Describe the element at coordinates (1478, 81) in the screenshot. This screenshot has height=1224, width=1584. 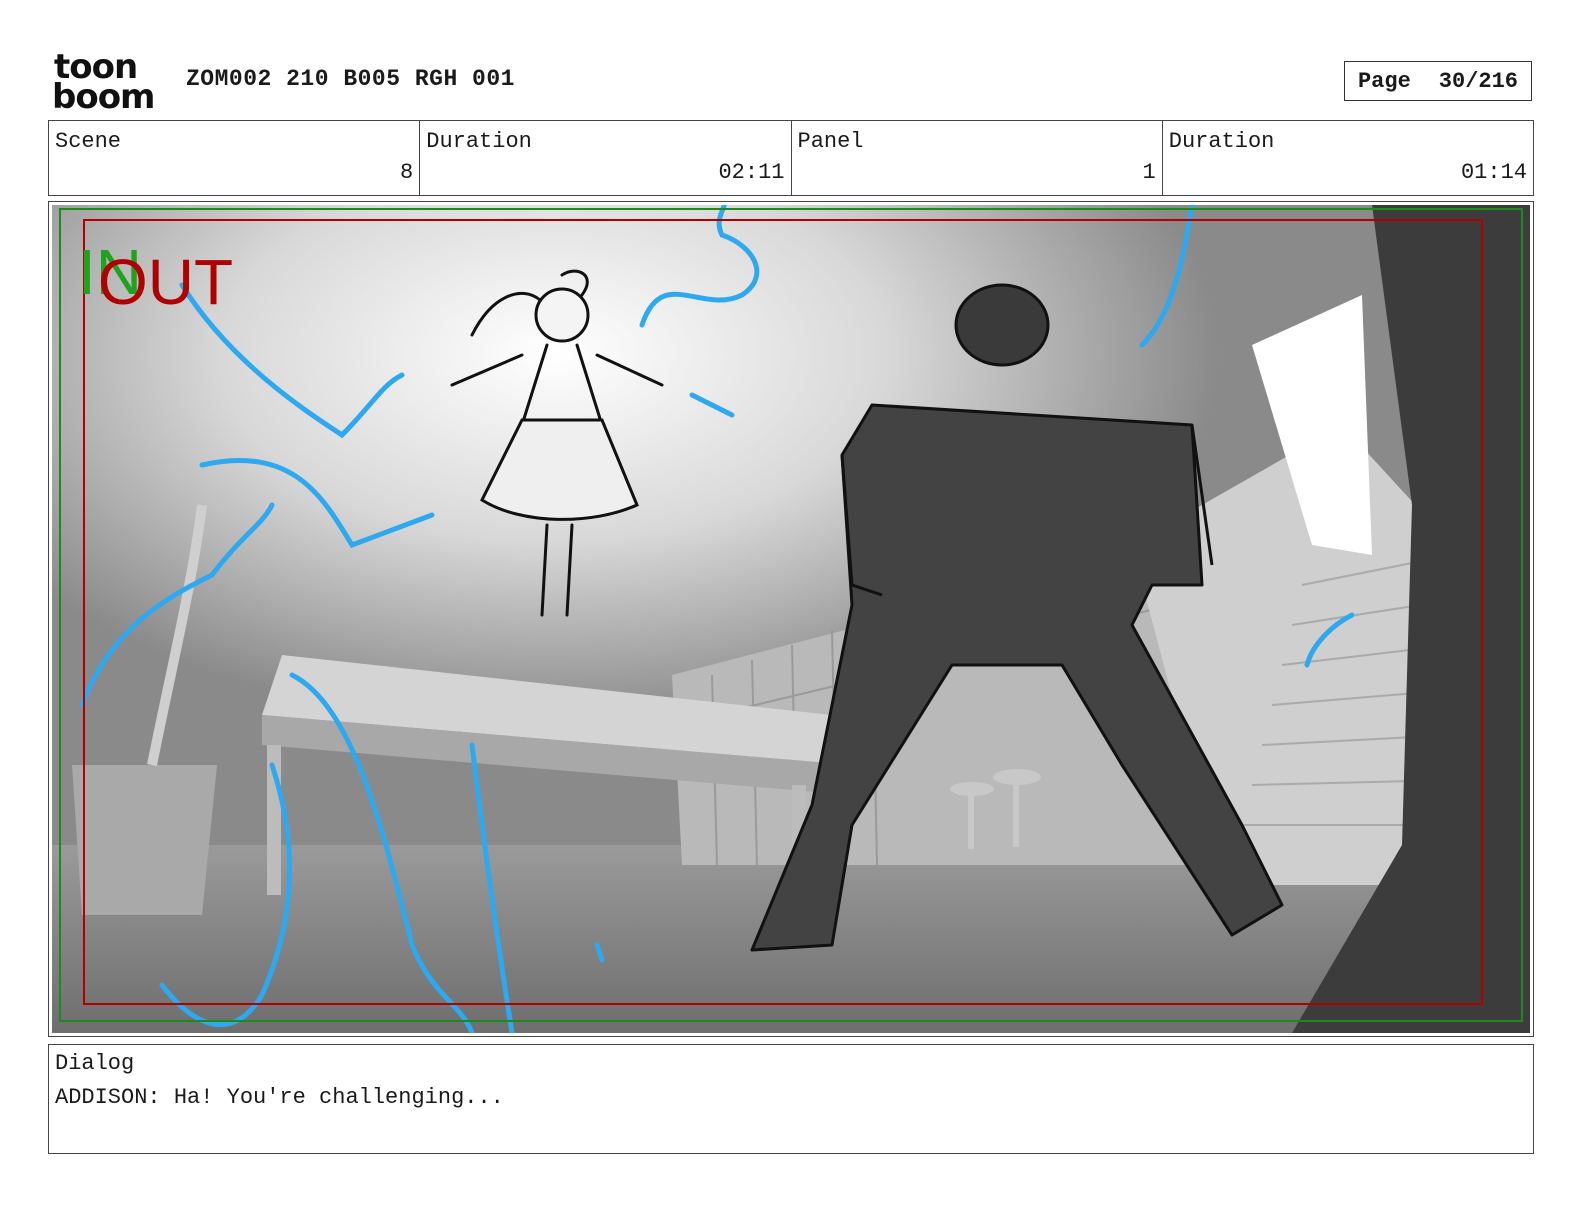
I see `page-number: 30/216` at that location.